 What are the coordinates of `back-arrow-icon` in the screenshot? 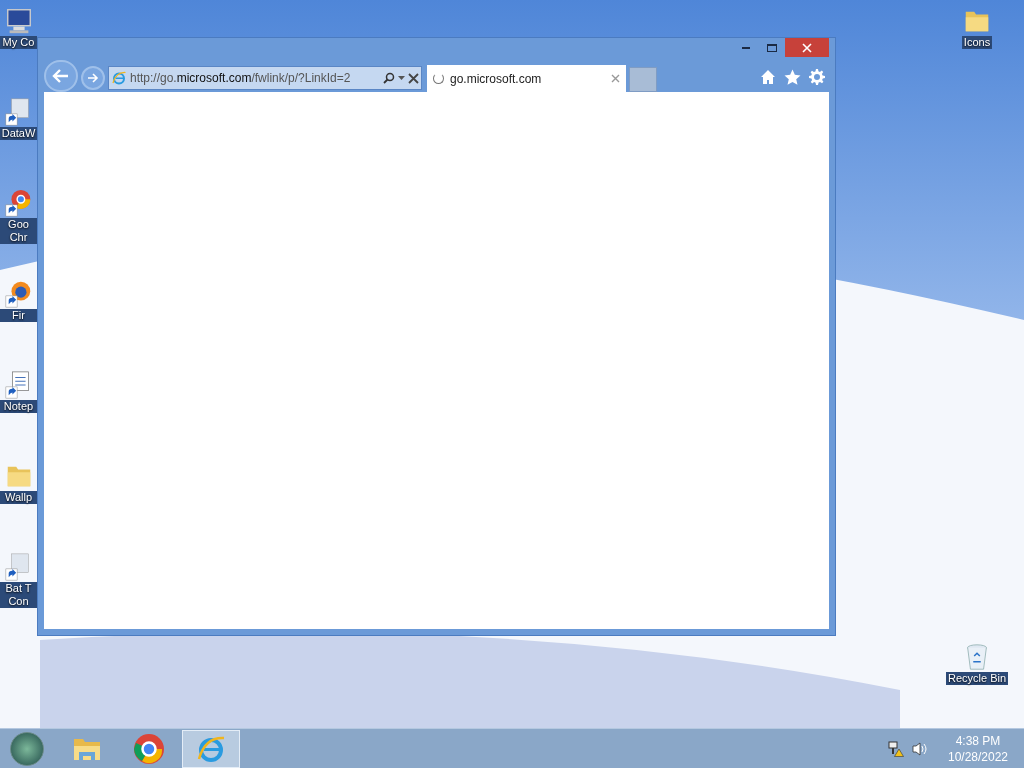 It's located at (61, 76).